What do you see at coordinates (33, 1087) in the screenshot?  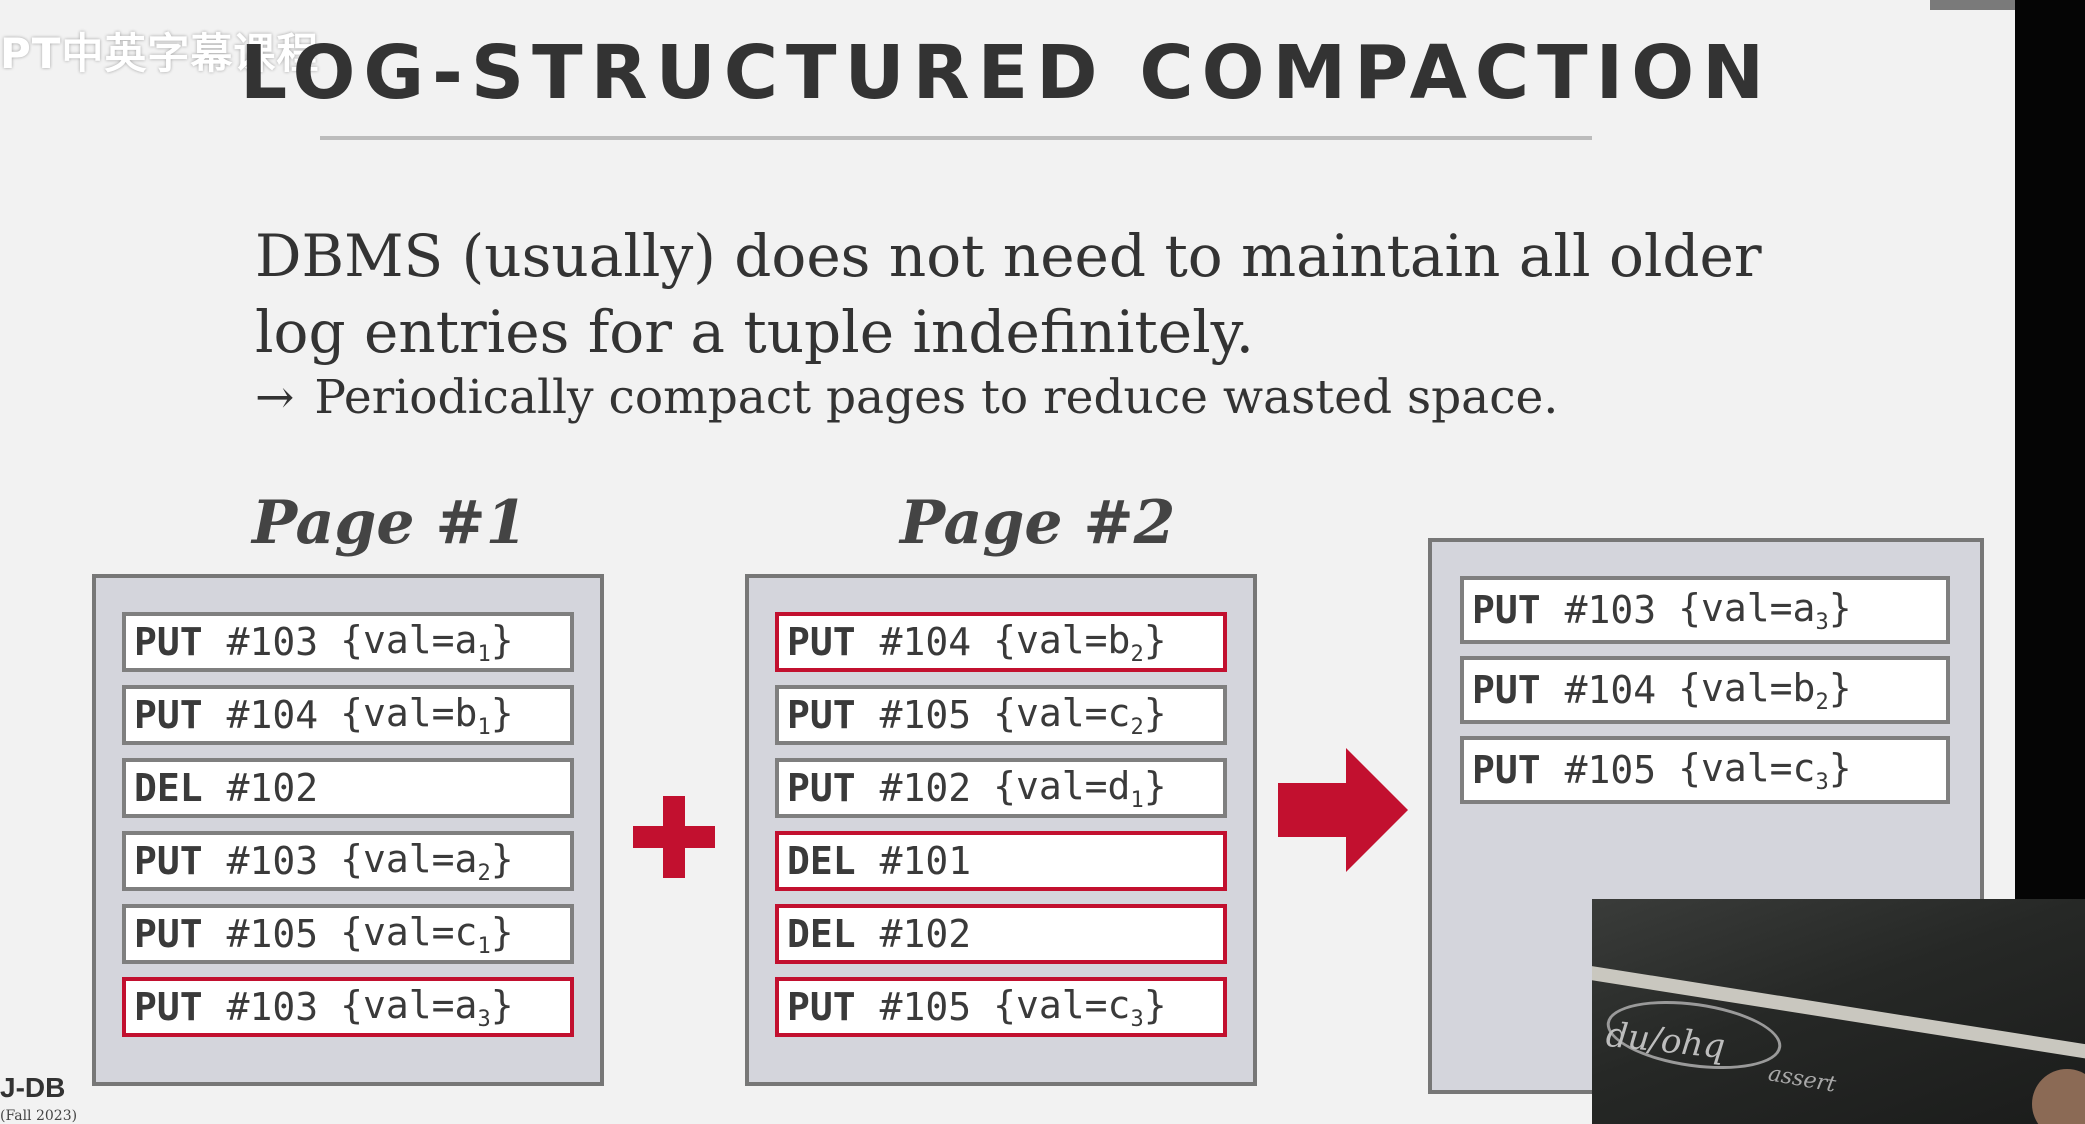 I see `footer-logo: J-DB` at bounding box center [33, 1087].